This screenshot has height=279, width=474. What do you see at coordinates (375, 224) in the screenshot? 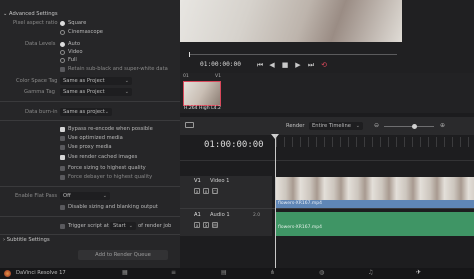
I see `audio-clip` at bounding box center [375, 224].